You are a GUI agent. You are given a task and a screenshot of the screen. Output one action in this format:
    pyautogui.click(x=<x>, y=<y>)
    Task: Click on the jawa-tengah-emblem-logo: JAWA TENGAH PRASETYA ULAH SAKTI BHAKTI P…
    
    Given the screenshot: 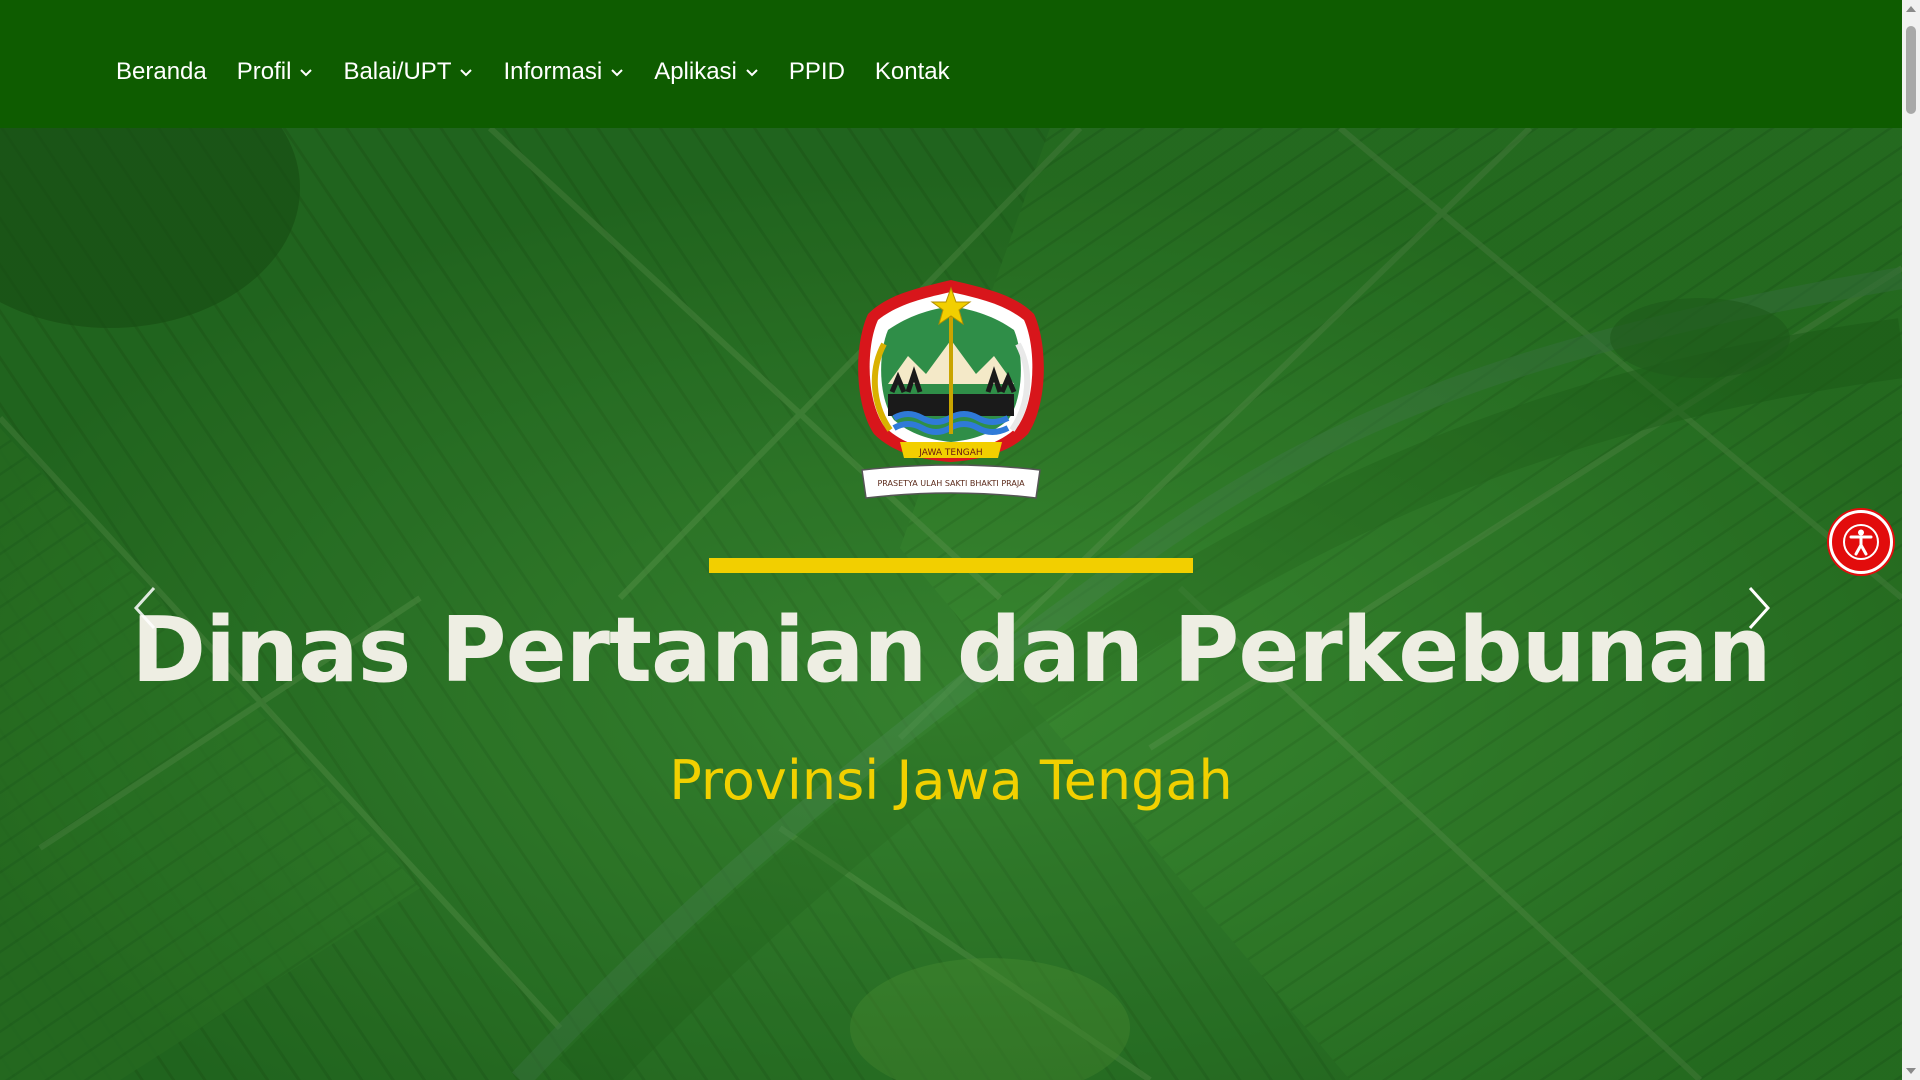 What is the action you would take?
    pyautogui.click(x=951, y=389)
    